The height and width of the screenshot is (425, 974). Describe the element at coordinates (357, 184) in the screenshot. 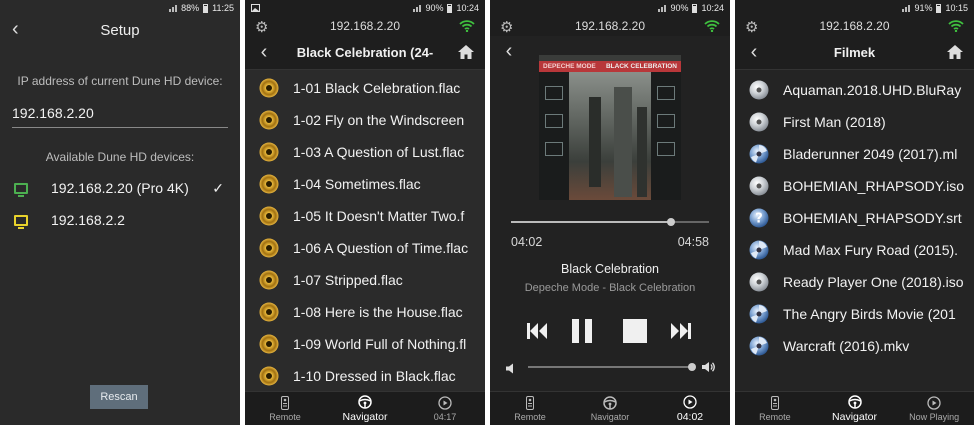

I see `list-item-label: 1-04 Sometimes.flac` at that location.